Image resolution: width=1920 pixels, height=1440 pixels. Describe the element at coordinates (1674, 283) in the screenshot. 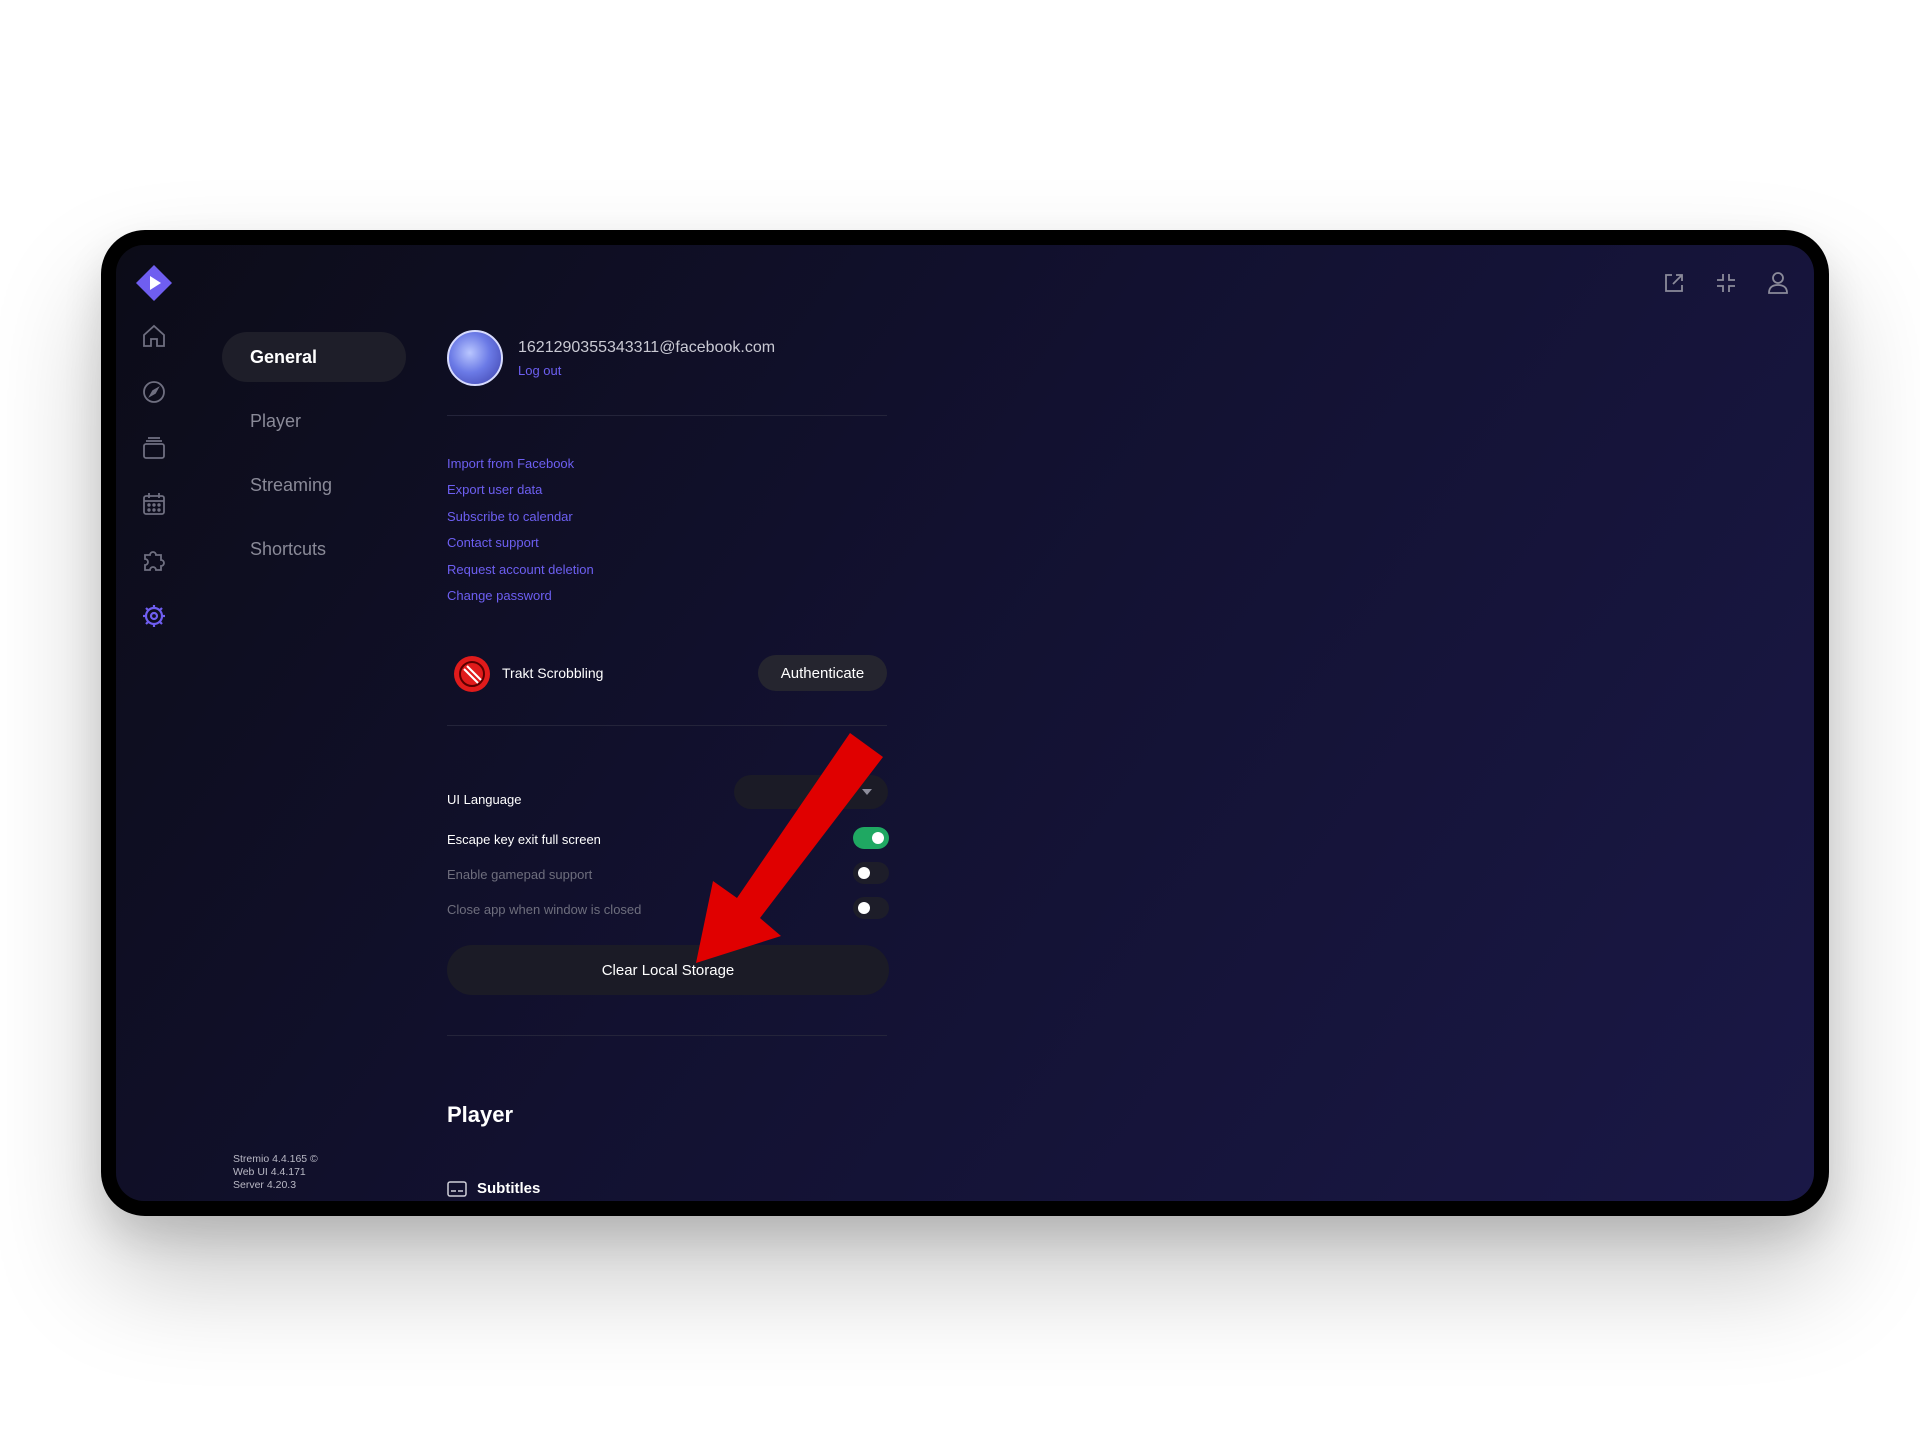

I see `external-link-icon` at that location.